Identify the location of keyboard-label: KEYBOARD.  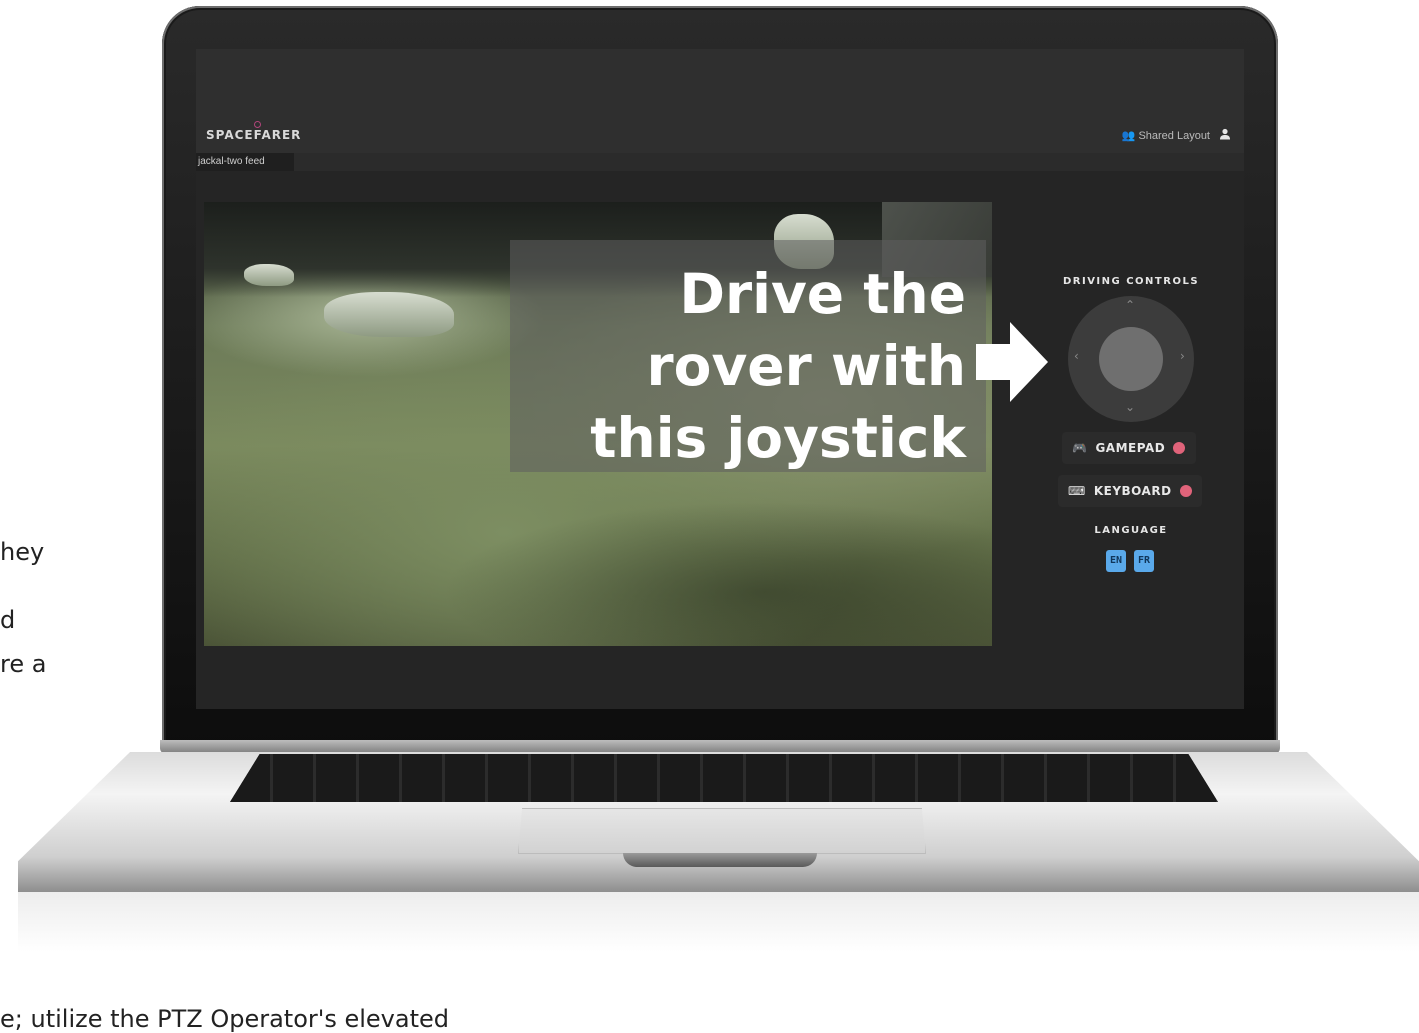
(1132, 491).